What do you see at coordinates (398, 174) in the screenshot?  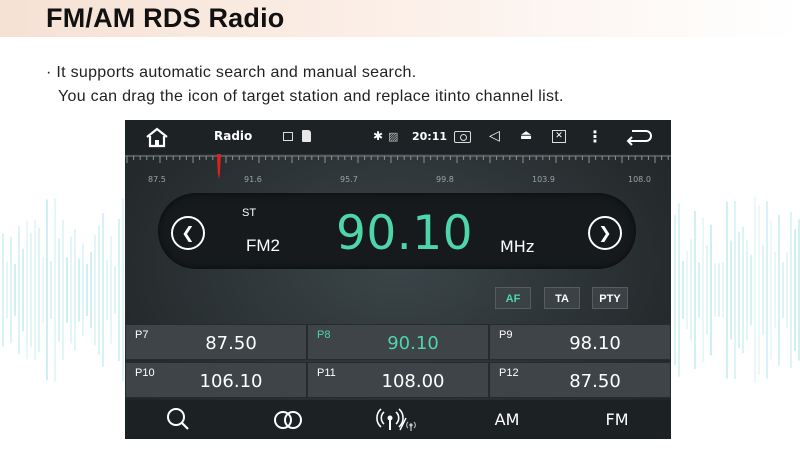 I see `tuner-scale` at bounding box center [398, 174].